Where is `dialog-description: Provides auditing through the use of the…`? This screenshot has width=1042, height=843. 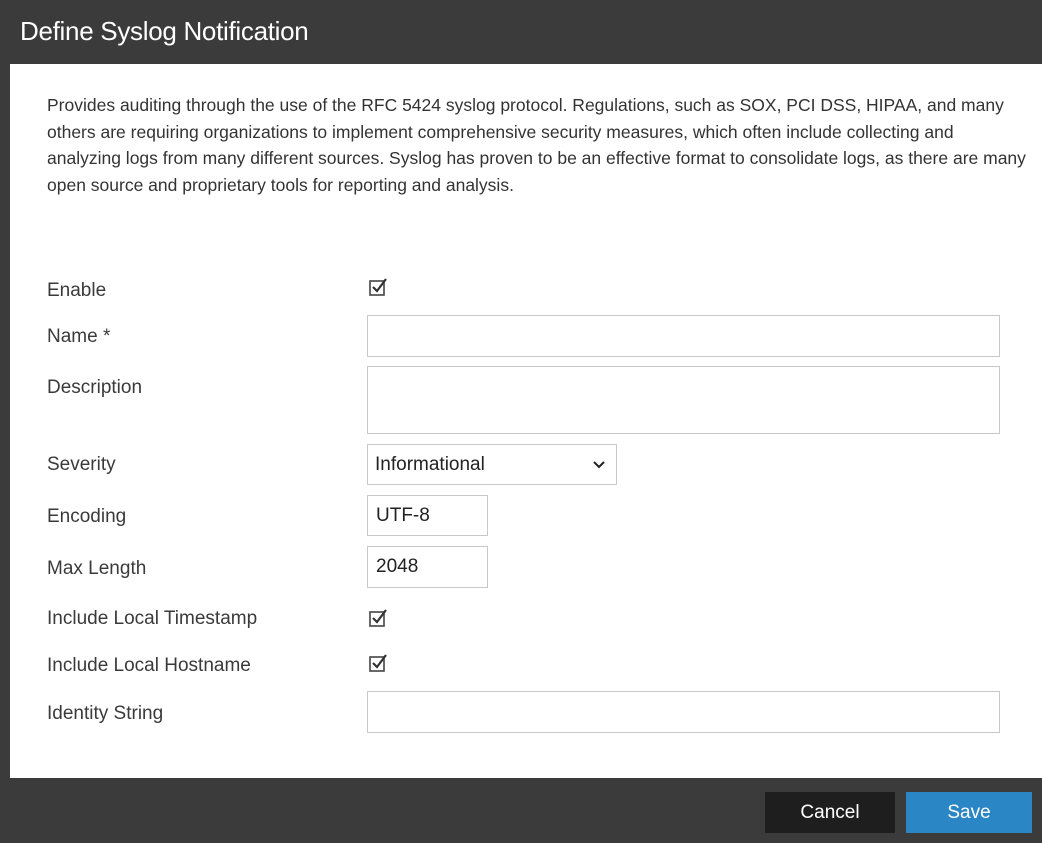 dialog-description: Provides auditing through the use of the… is located at coordinates (536, 145).